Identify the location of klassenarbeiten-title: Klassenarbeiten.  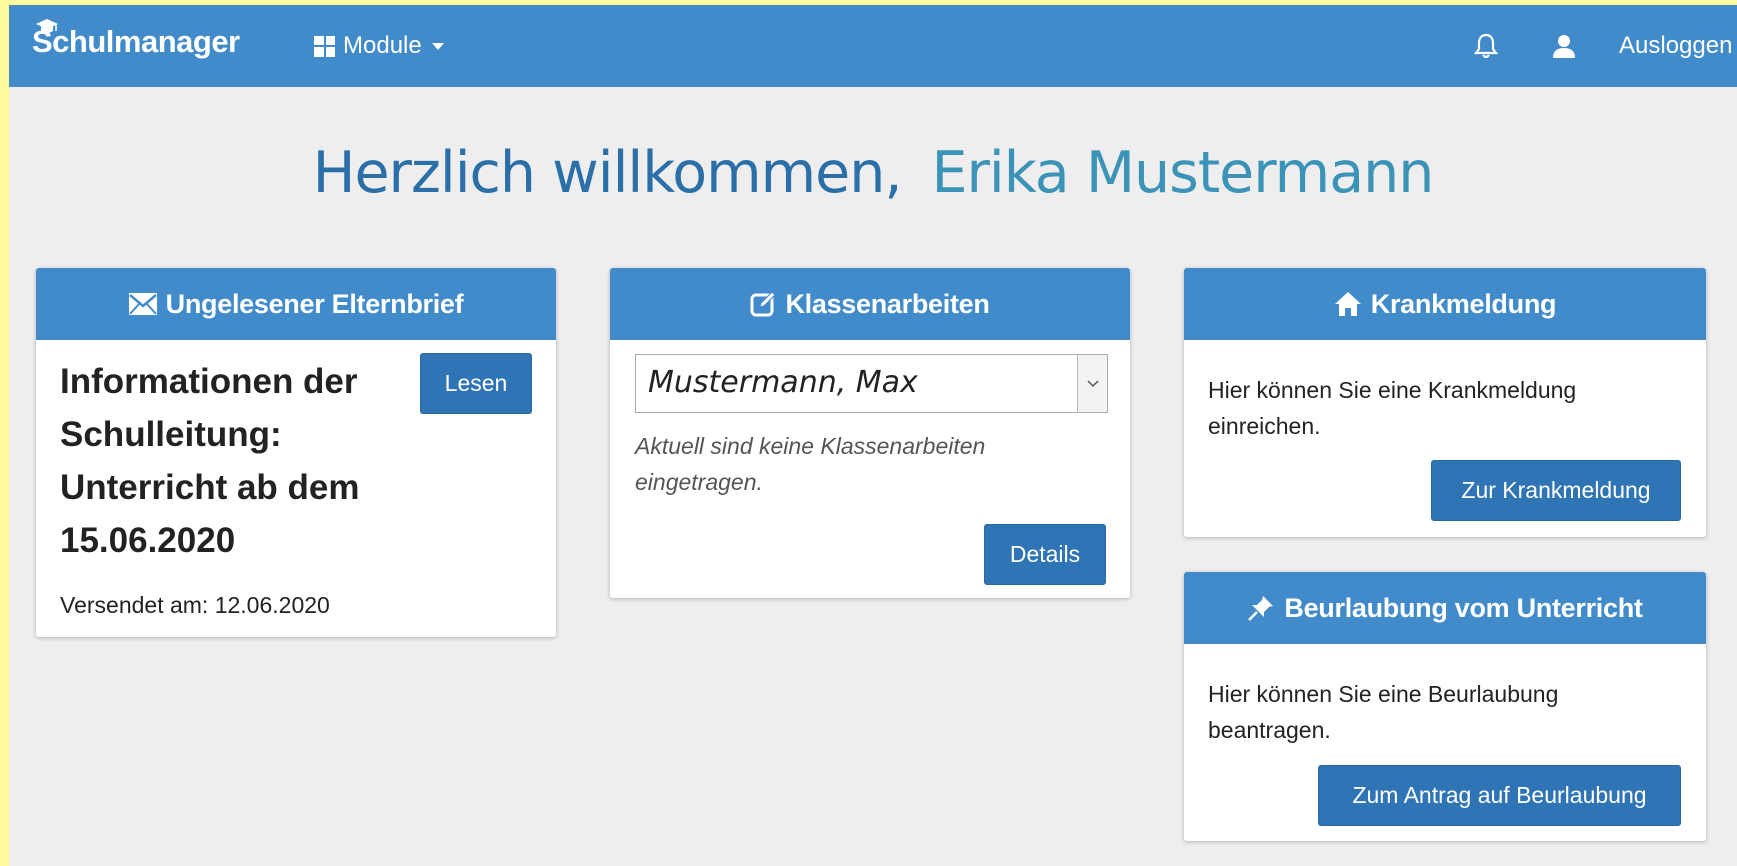
(887, 303).